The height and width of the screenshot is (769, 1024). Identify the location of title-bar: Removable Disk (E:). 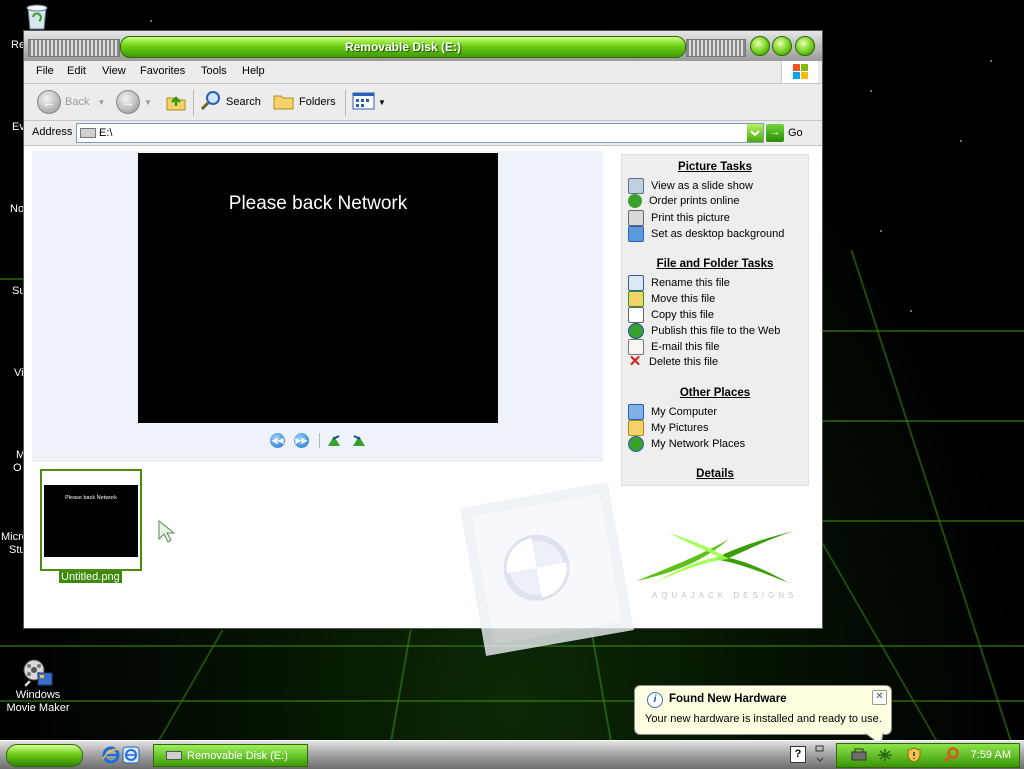
(423, 46).